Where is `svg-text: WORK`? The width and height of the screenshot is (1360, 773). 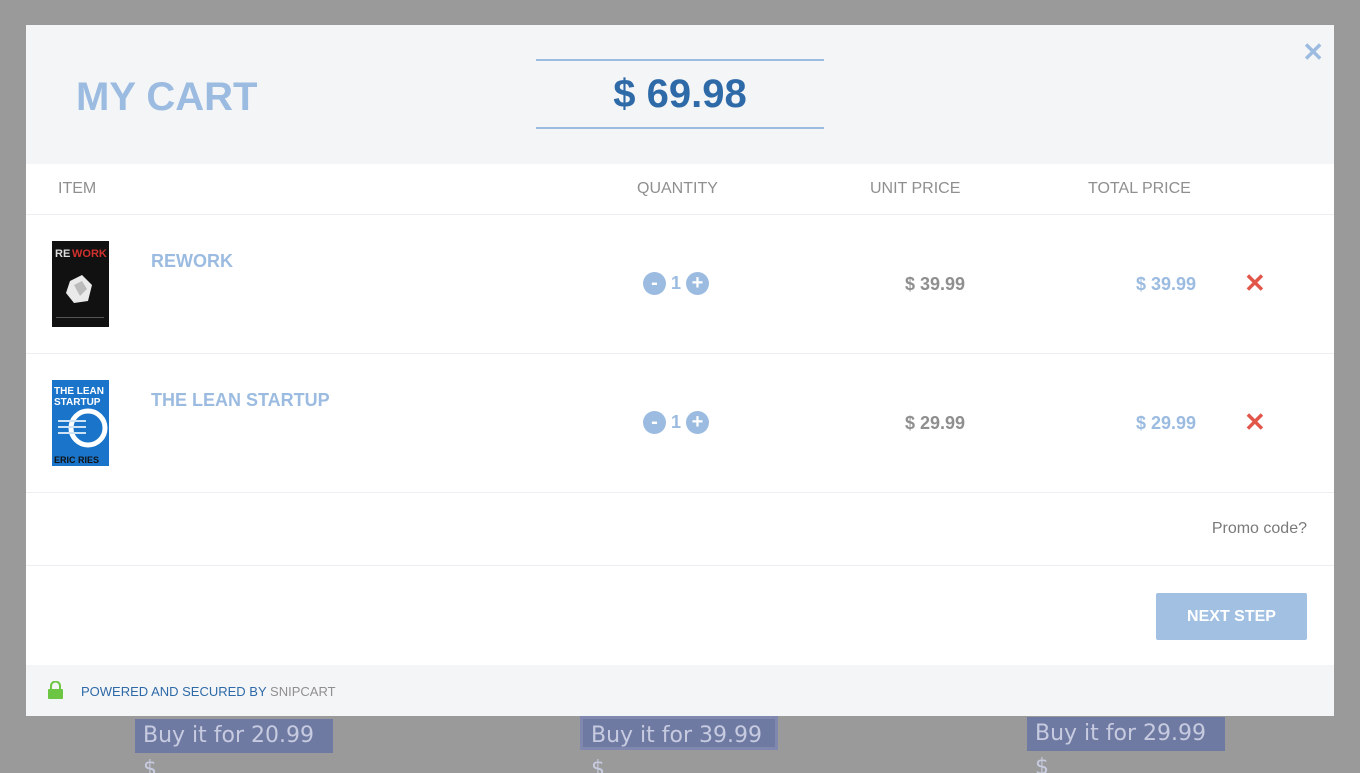 svg-text: WORK is located at coordinates (89, 254).